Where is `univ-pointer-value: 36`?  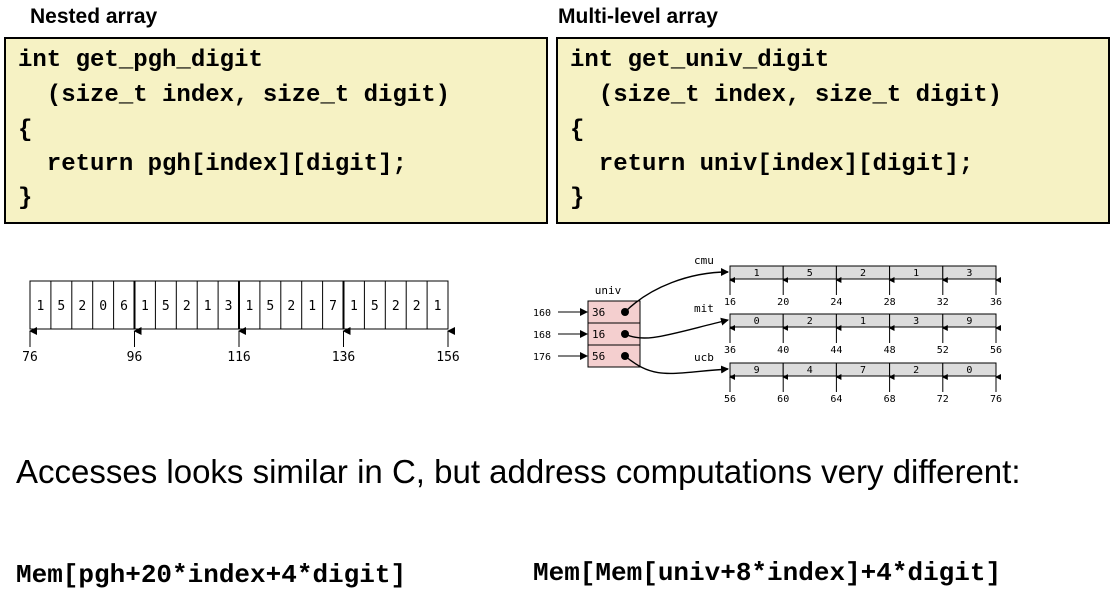 univ-pointer-value: 36 is located at coordinates (598, 312).